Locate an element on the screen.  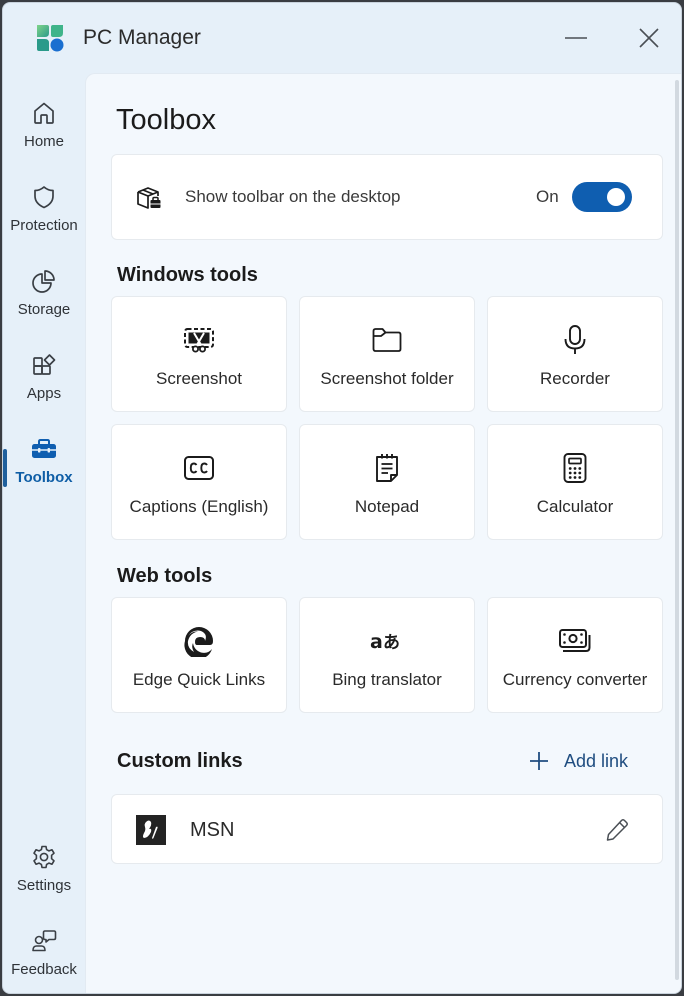
sidebar-item-label: Feedback is located at coordinates (44, 969).